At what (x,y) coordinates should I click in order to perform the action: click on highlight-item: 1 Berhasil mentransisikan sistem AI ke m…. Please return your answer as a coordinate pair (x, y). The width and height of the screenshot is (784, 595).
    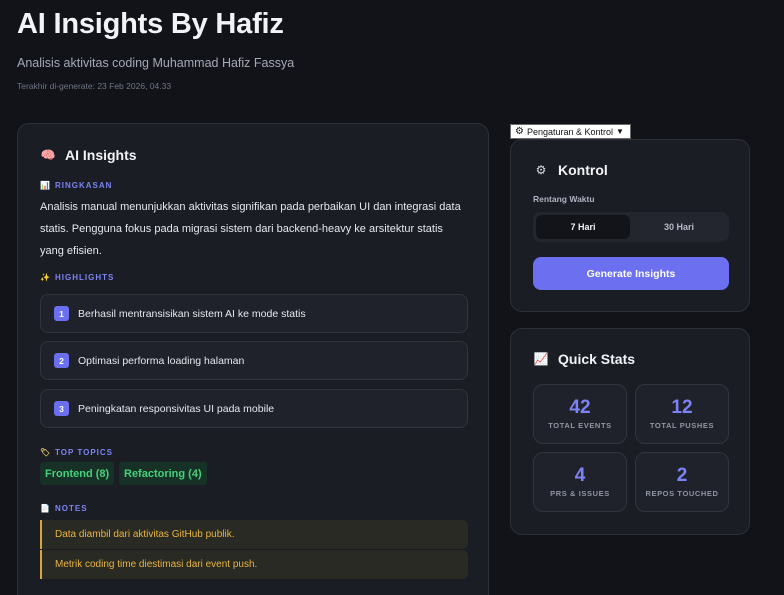
    Looking at the image, I should click on (254, 313).